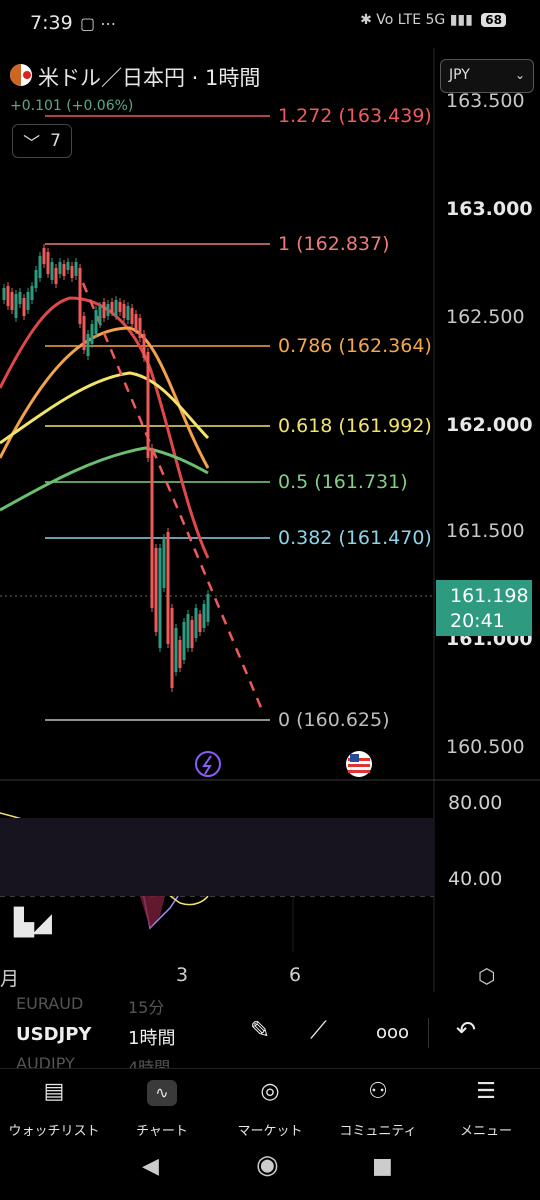 The width and height of the screenshot is (540, 1200). I want to click on nav-community: ⚇ コミュニティ, so click(378, 1107).